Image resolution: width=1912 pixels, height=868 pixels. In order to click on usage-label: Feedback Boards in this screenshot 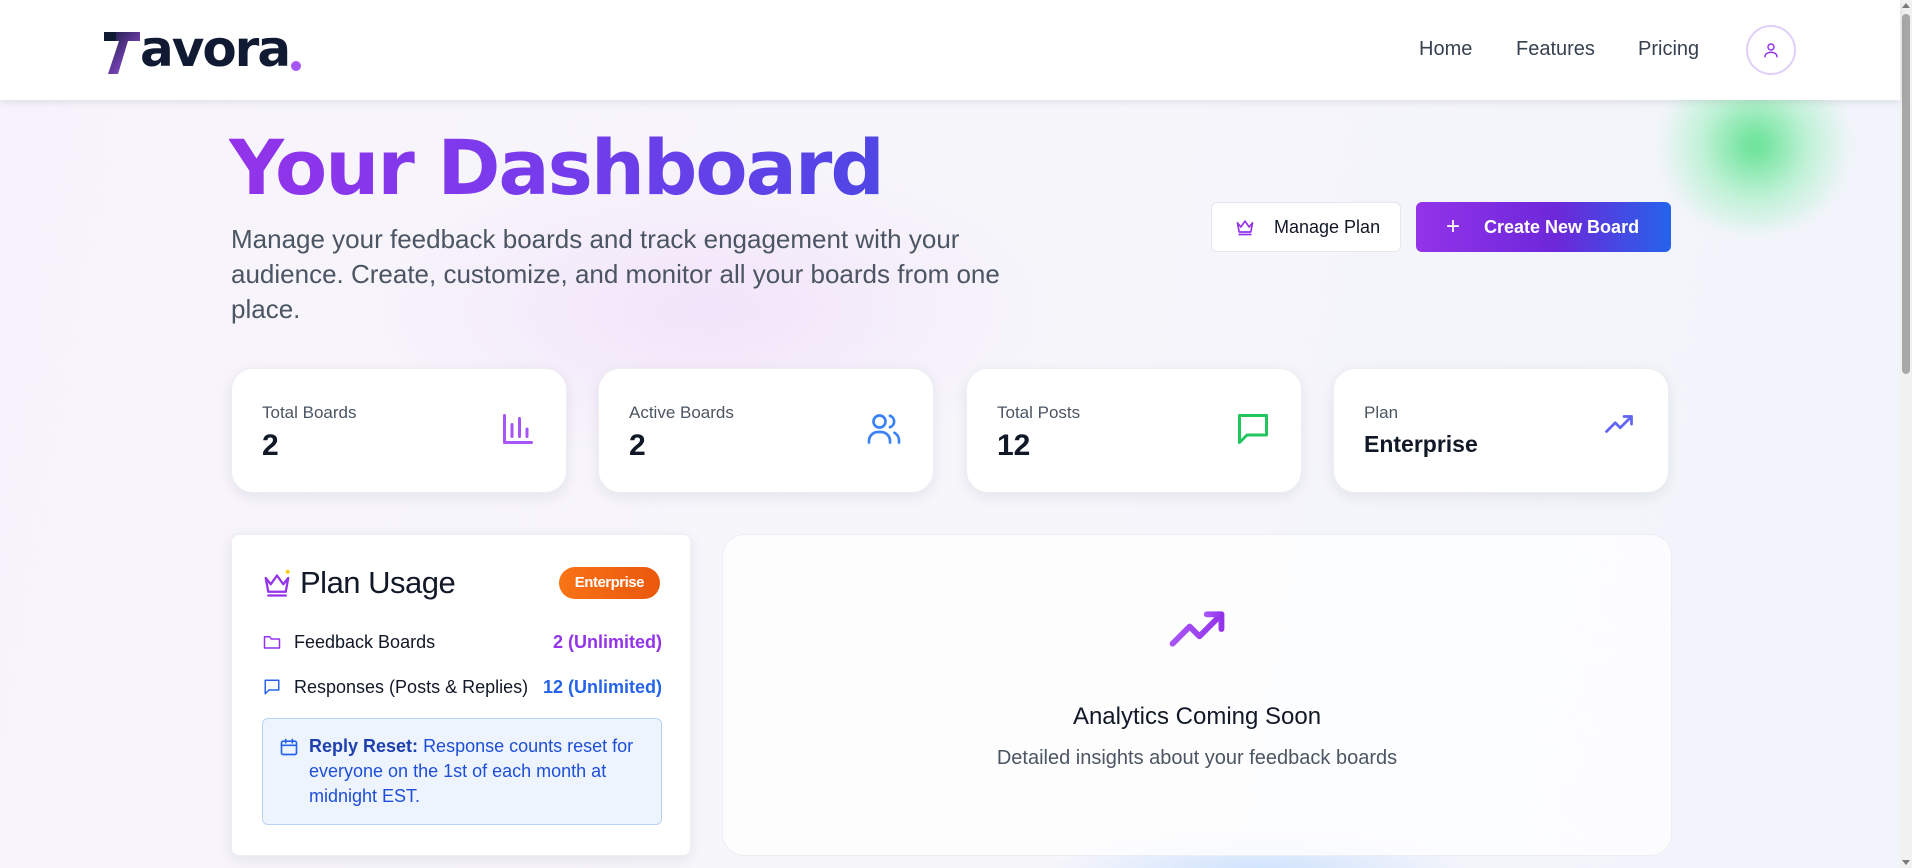, I will do `click(365, 641)`.